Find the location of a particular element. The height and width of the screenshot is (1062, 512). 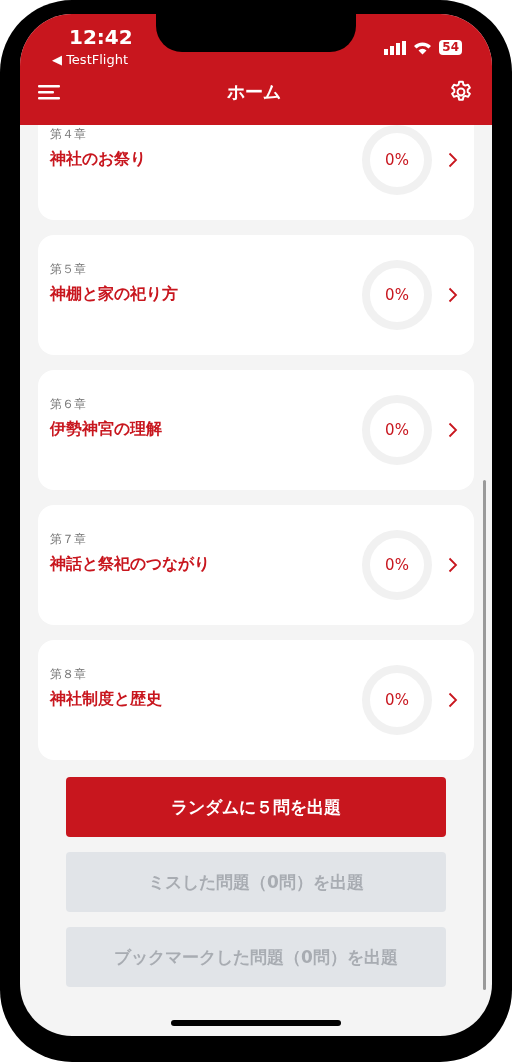

chapter-card: 第８章 神社制度と歴史 0% is located at coordinates (256, 700).